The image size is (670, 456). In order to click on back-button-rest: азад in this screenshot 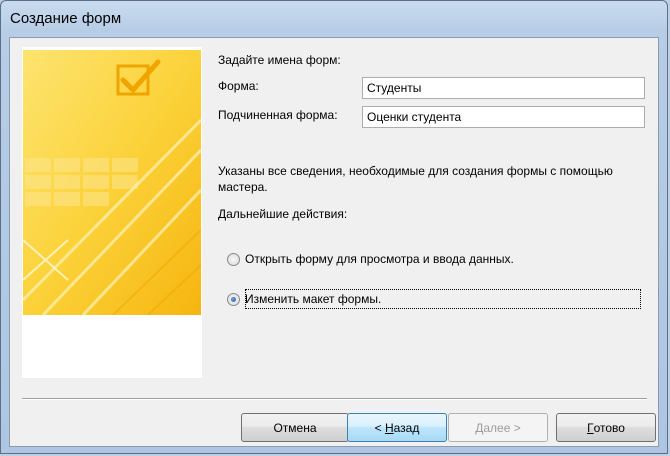, I will do `click(406, 427)`.